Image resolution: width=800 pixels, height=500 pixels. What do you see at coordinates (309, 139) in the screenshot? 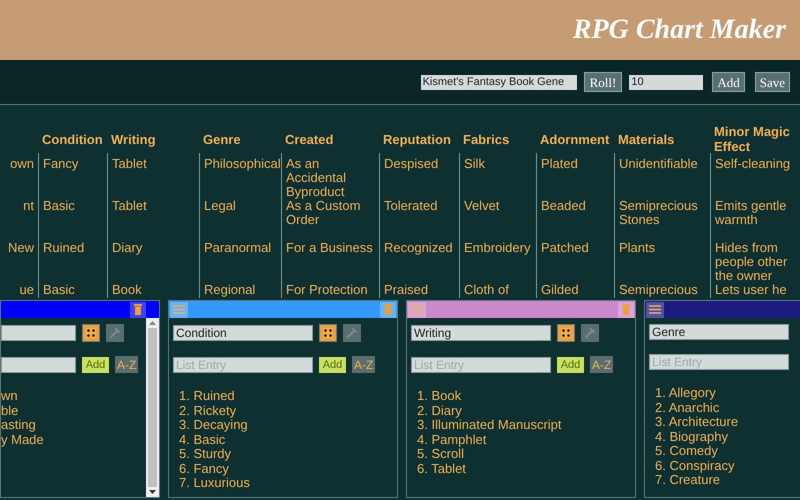
I see `column-header: Created` at bounding box center [309, 139].